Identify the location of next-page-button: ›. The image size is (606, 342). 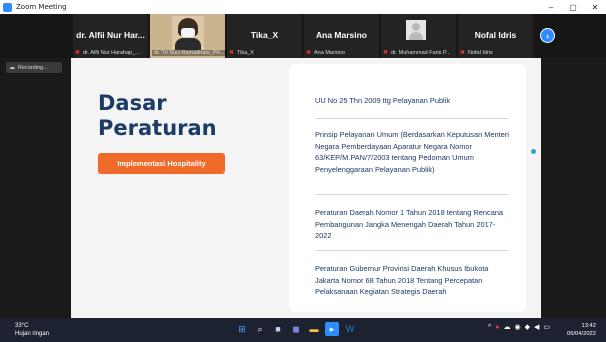
(547, 35).